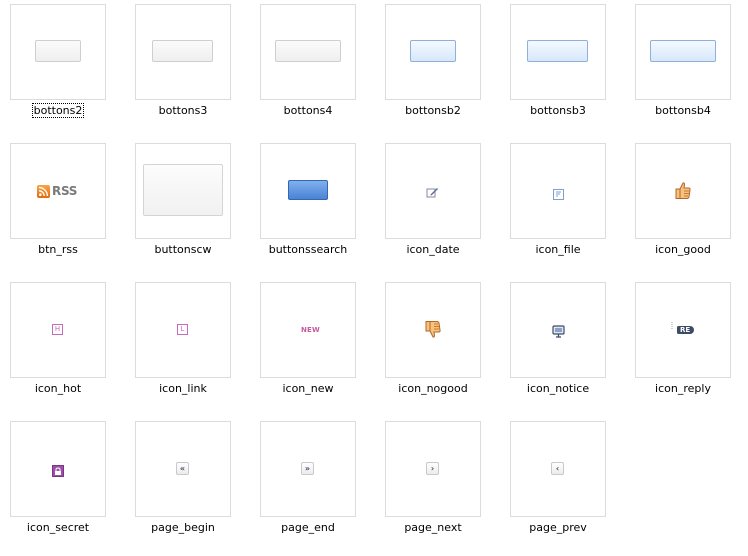 This screenshot has height=556, width=748. I want to click on thumbnail: ‹, so click(558, 469).